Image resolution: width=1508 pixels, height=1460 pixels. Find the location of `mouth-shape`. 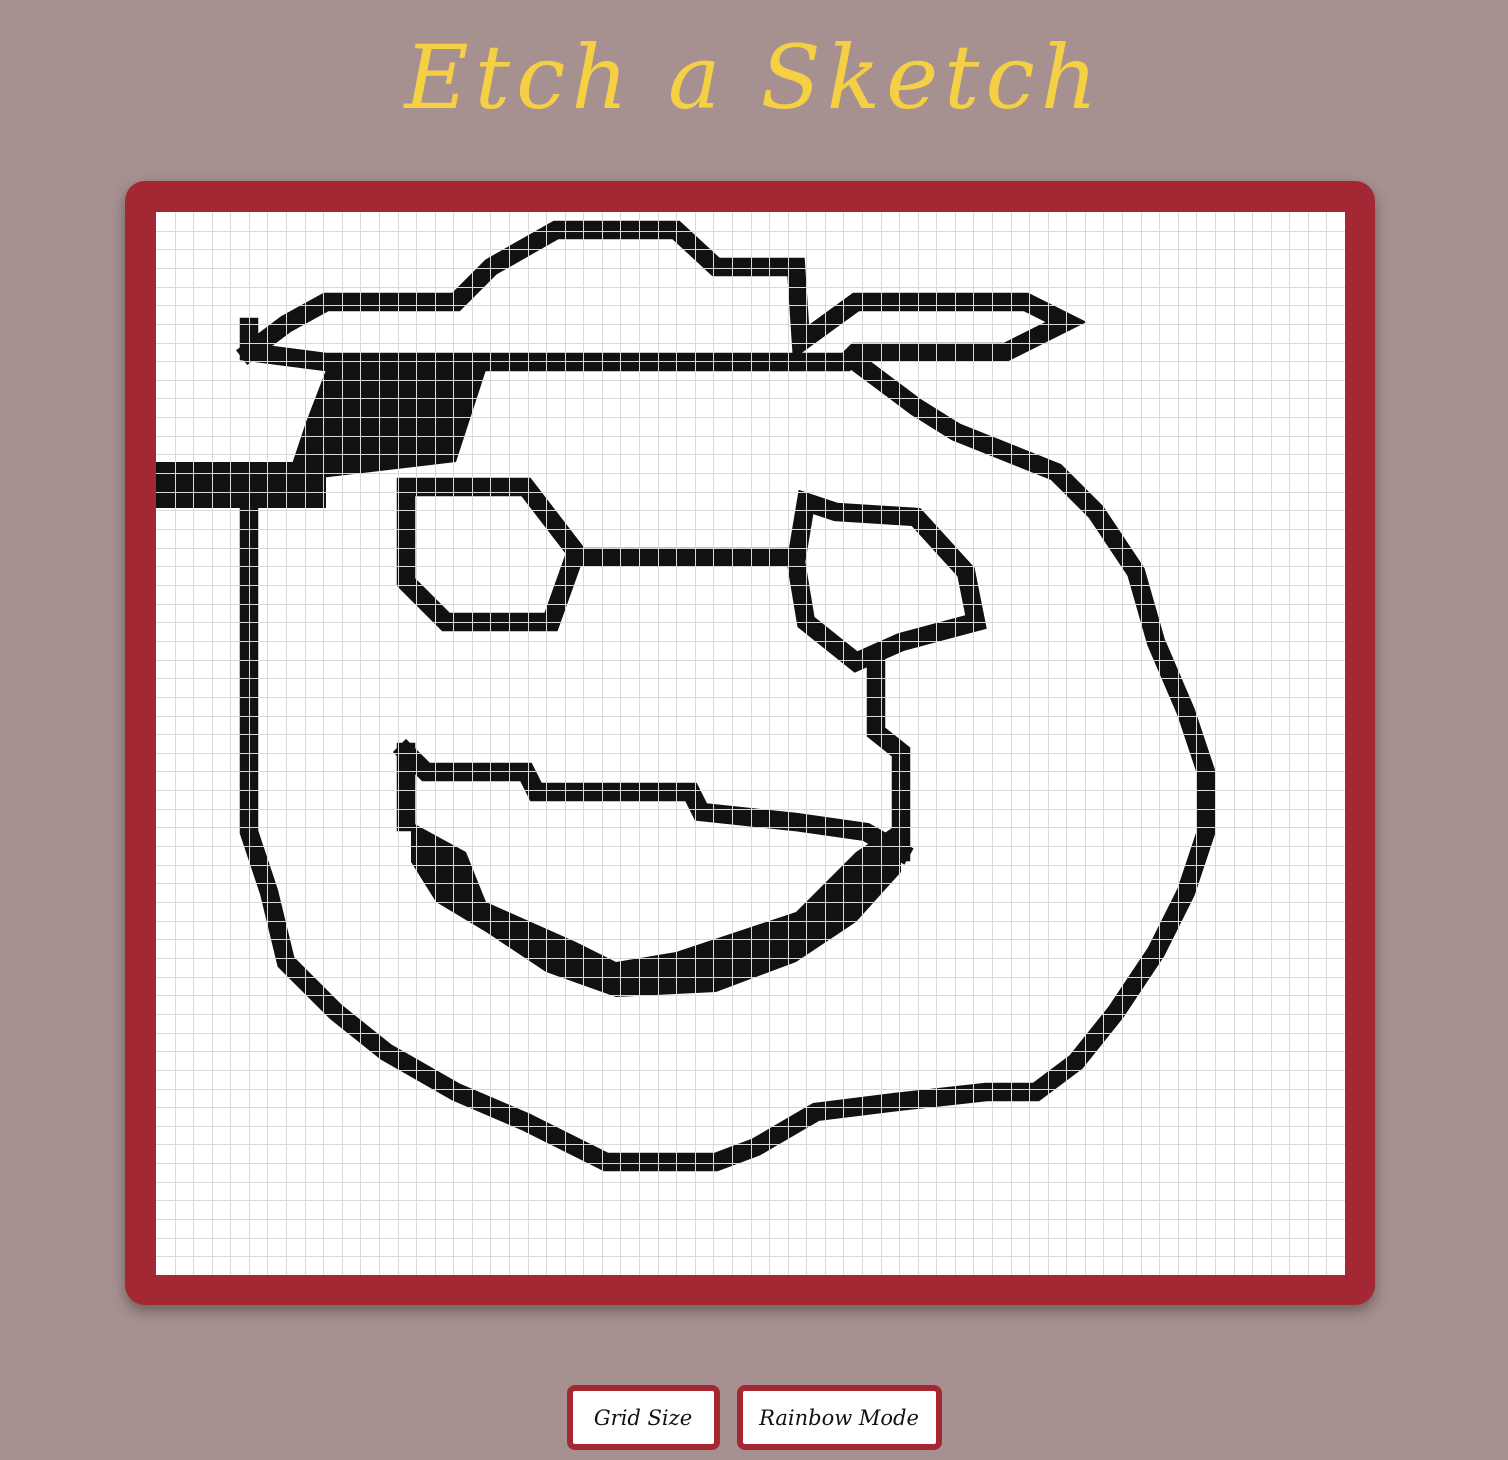

mouth-shape is located at coordinates (656, 909).